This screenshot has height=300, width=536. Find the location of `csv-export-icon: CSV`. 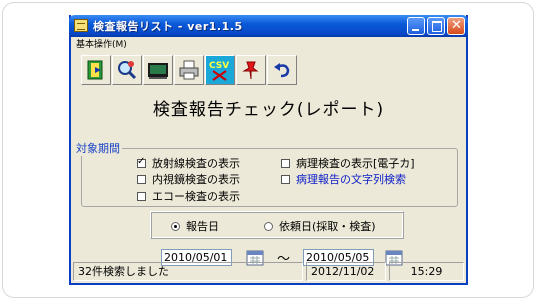

csv-export-icon: CSV is located at coordinates (219, 71).